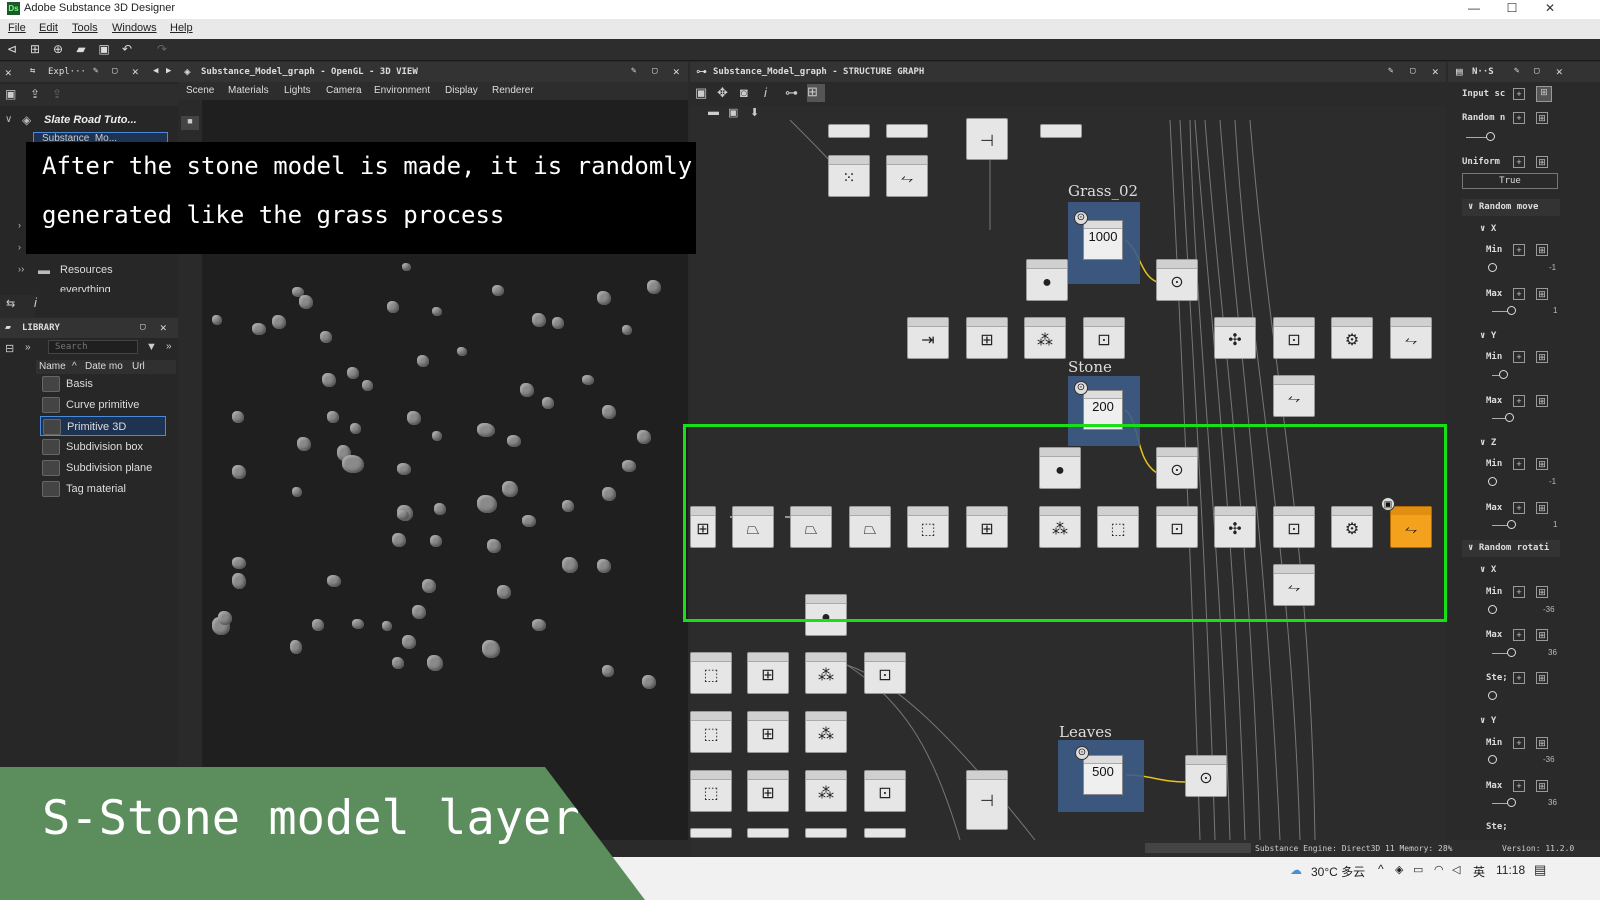  What do you see at coordinates (987, 139) in the screenshot?
I see `graph-node: ⊣` at bounding box center [987, 139].